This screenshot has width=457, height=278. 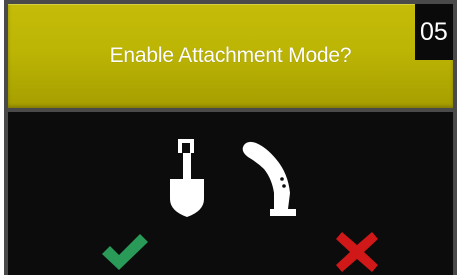 I want to click on checkmark-icon, so click(x=125, y=252).